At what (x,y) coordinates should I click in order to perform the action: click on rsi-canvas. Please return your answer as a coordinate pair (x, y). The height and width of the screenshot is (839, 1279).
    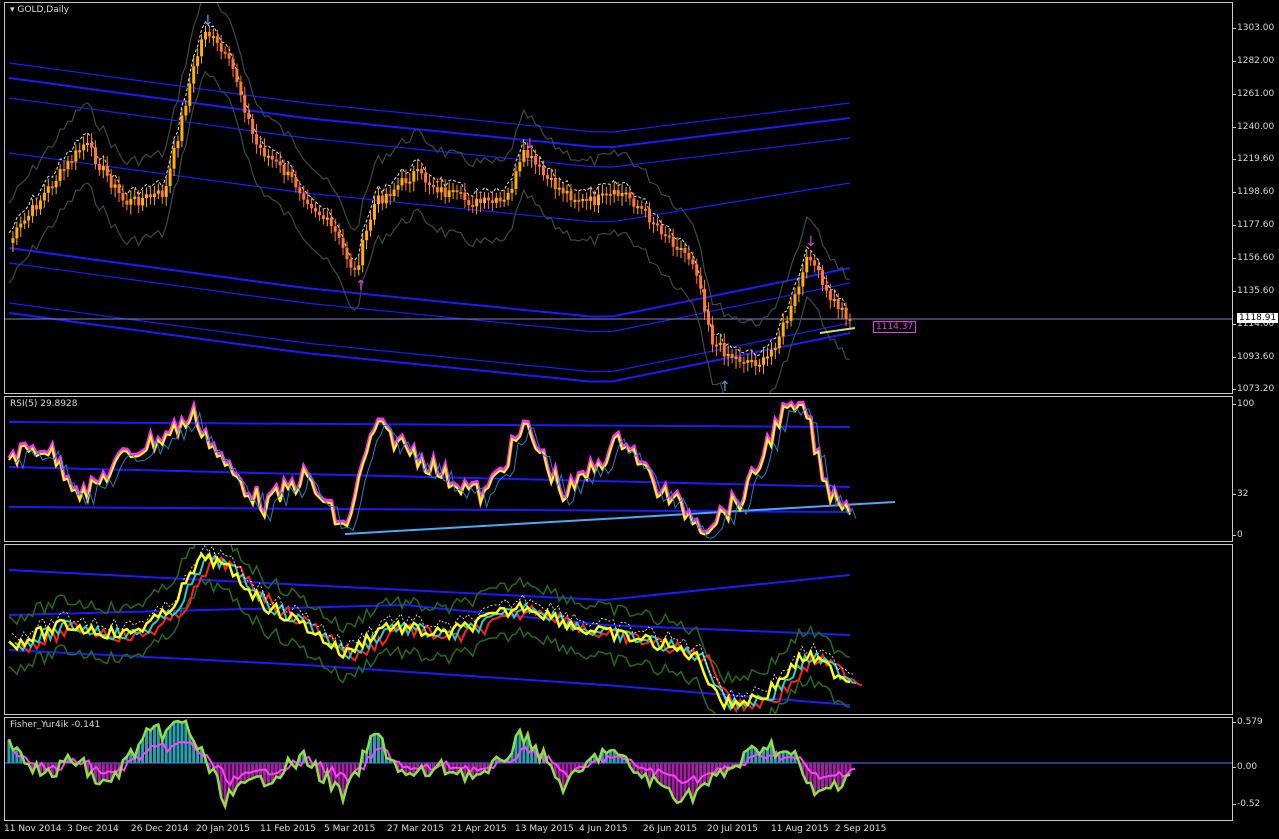
    Looking at the image, I should click on (451, 469).